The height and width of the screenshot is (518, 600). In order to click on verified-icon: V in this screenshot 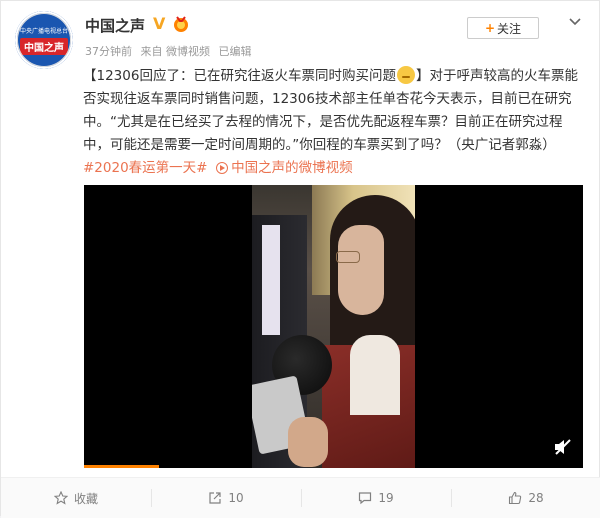, I will do `click(159, 23)`.